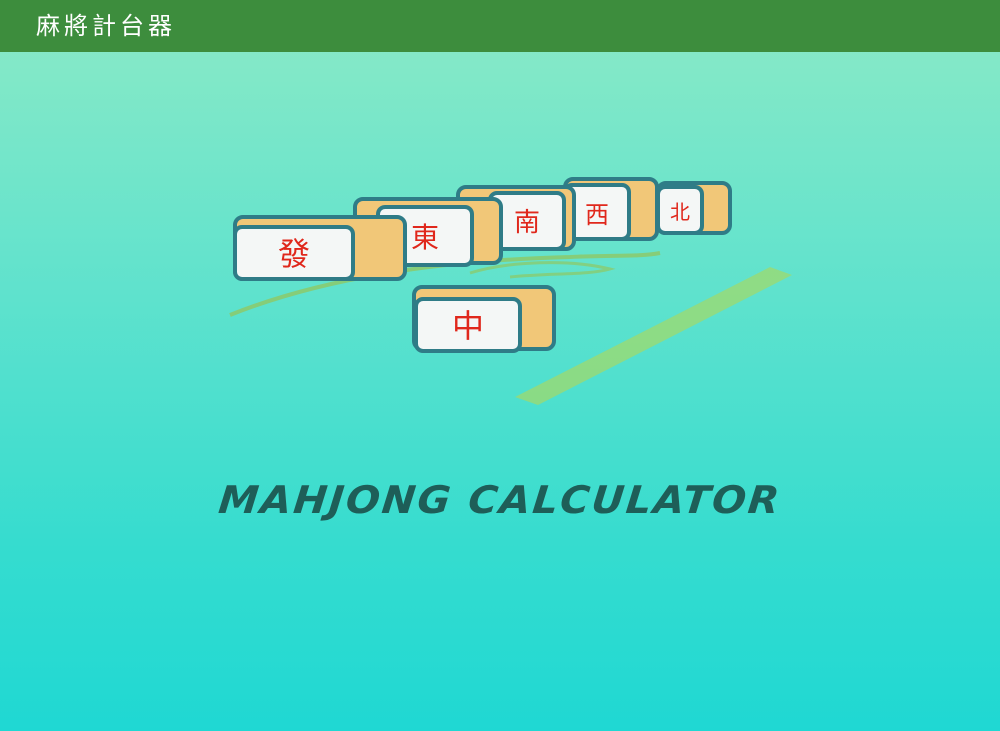 The height and width of the screenshot is (731, 1000). Describe the element at coordinates (680, 212) in the screenshot. I see `tile-glyph-bei: 北` at that location.